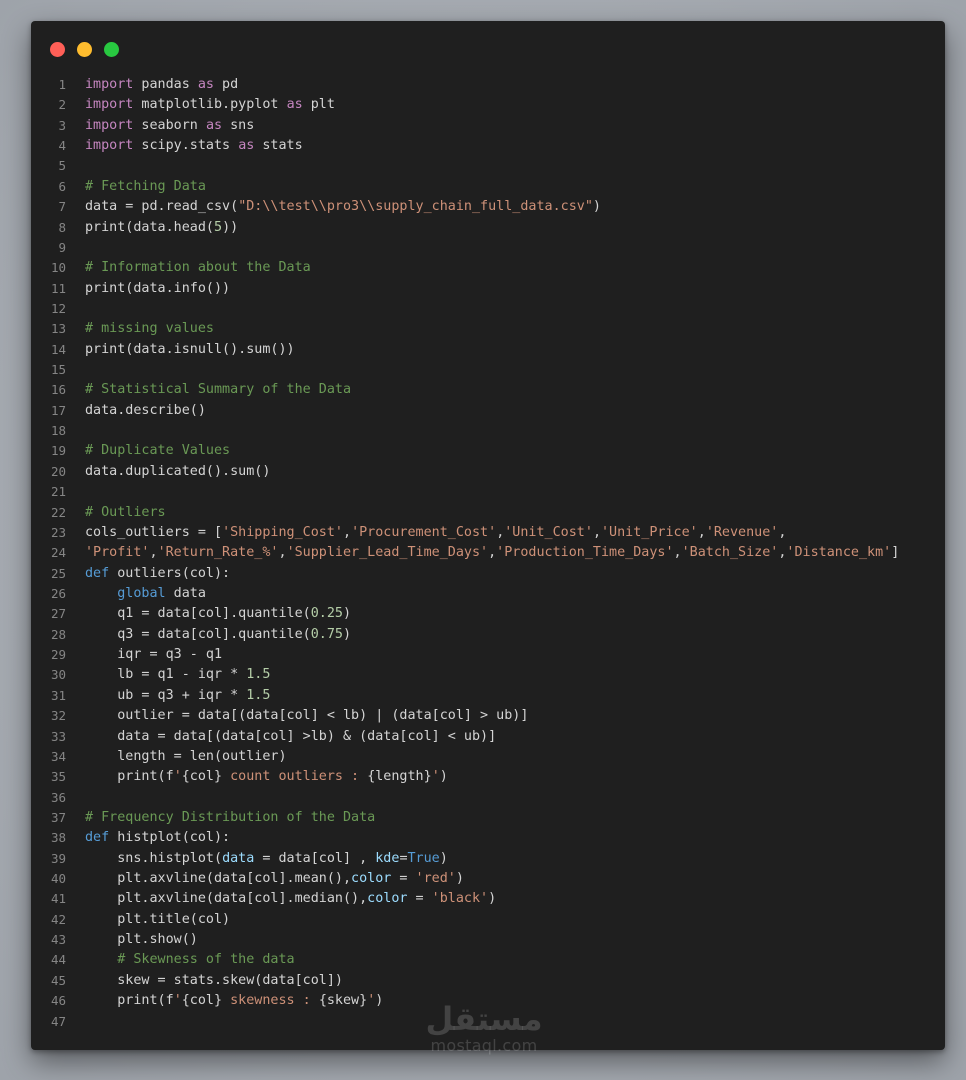  I want to click on line-number: 6, so click(62, 186).